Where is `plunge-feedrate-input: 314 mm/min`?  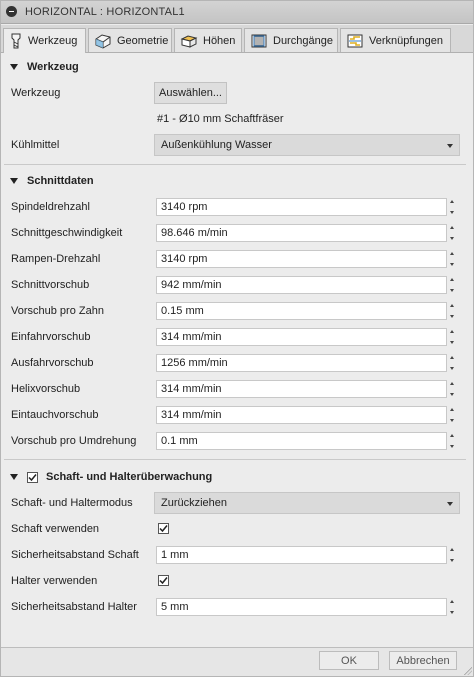
plunge-feedrate-input: 314 mm/min is located at coordinates (301, 415).